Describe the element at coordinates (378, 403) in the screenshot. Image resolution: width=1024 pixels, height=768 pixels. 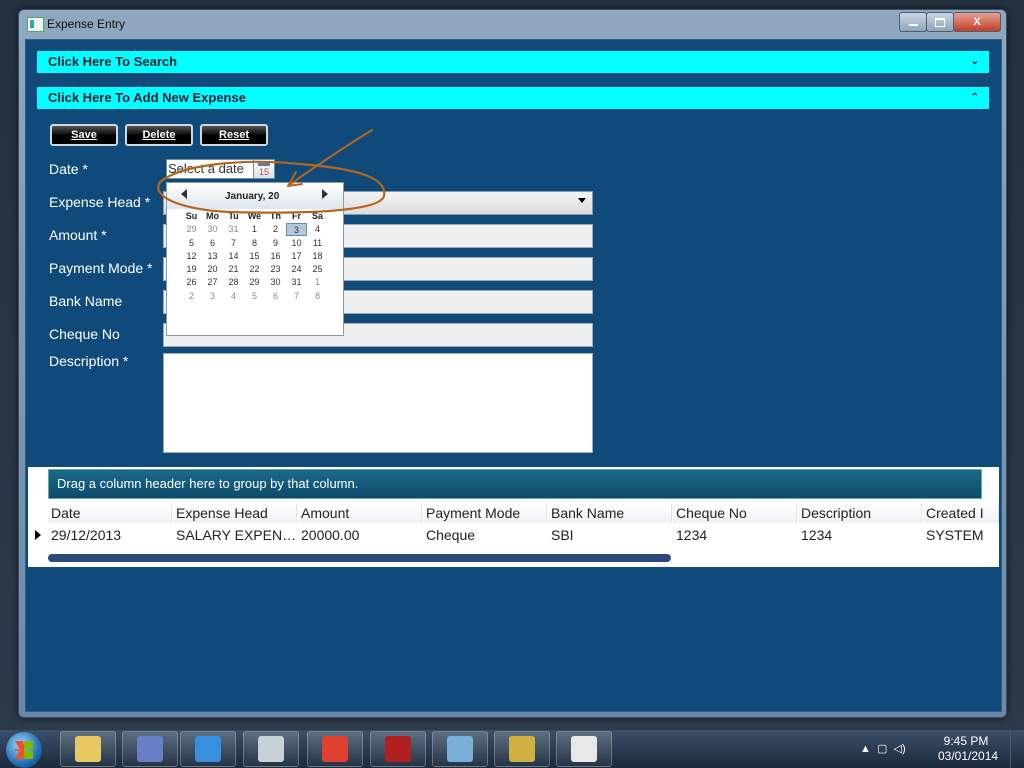
I see `description-field` at that location.